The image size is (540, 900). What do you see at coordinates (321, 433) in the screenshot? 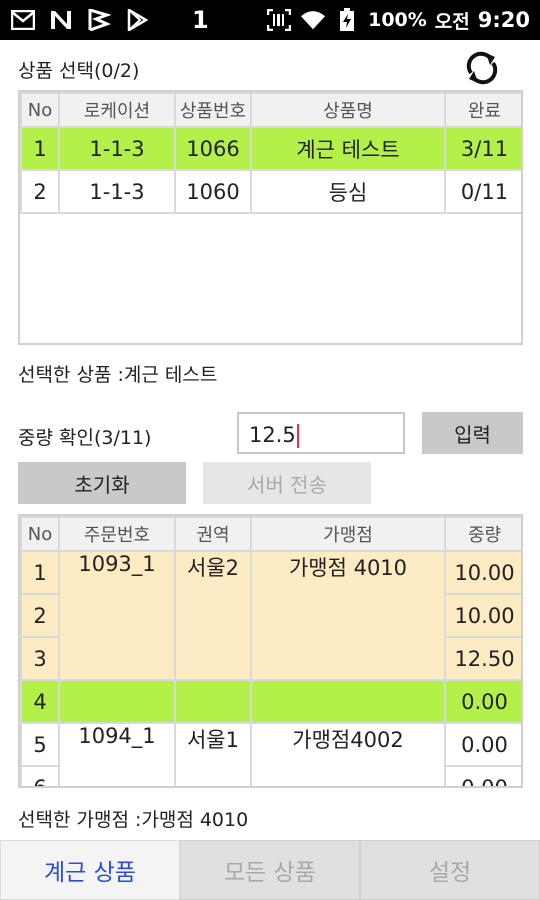
I see `weight-input: 12.5` at bounding box center [321, 433].